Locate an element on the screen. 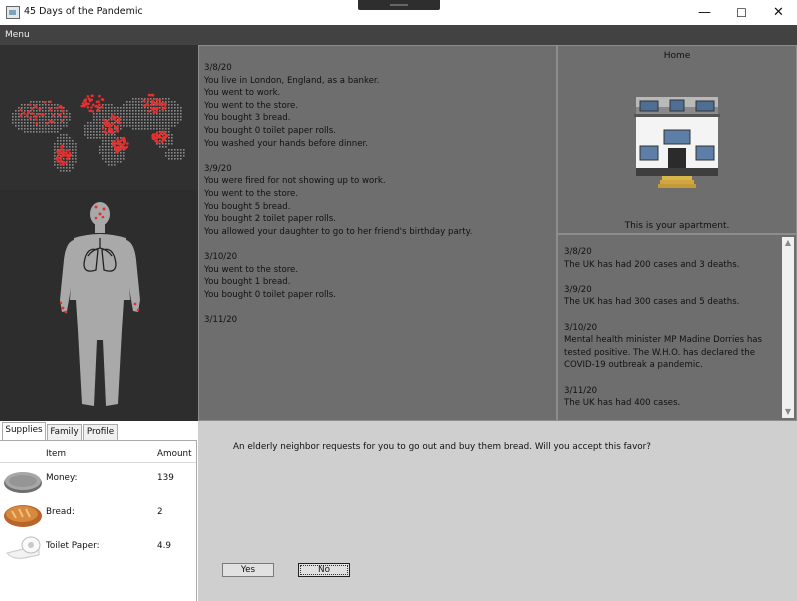  window-title: 45 Days of the Pandemic is located at coordinates (83, 11).